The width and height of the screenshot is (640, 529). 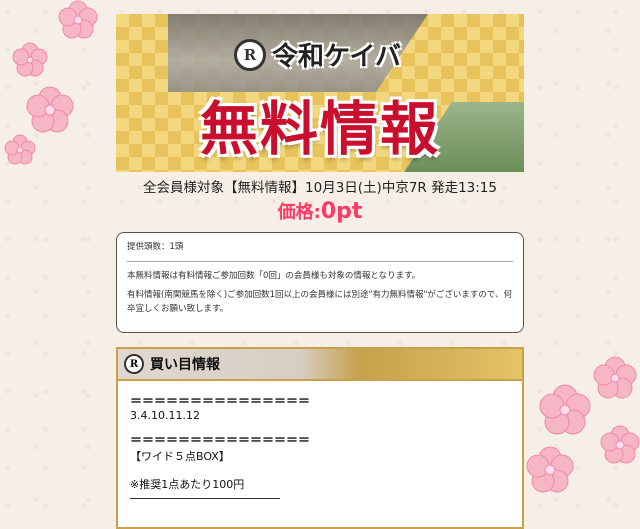 I want to click on price-value: 0pt, so click(x=341, y=211).